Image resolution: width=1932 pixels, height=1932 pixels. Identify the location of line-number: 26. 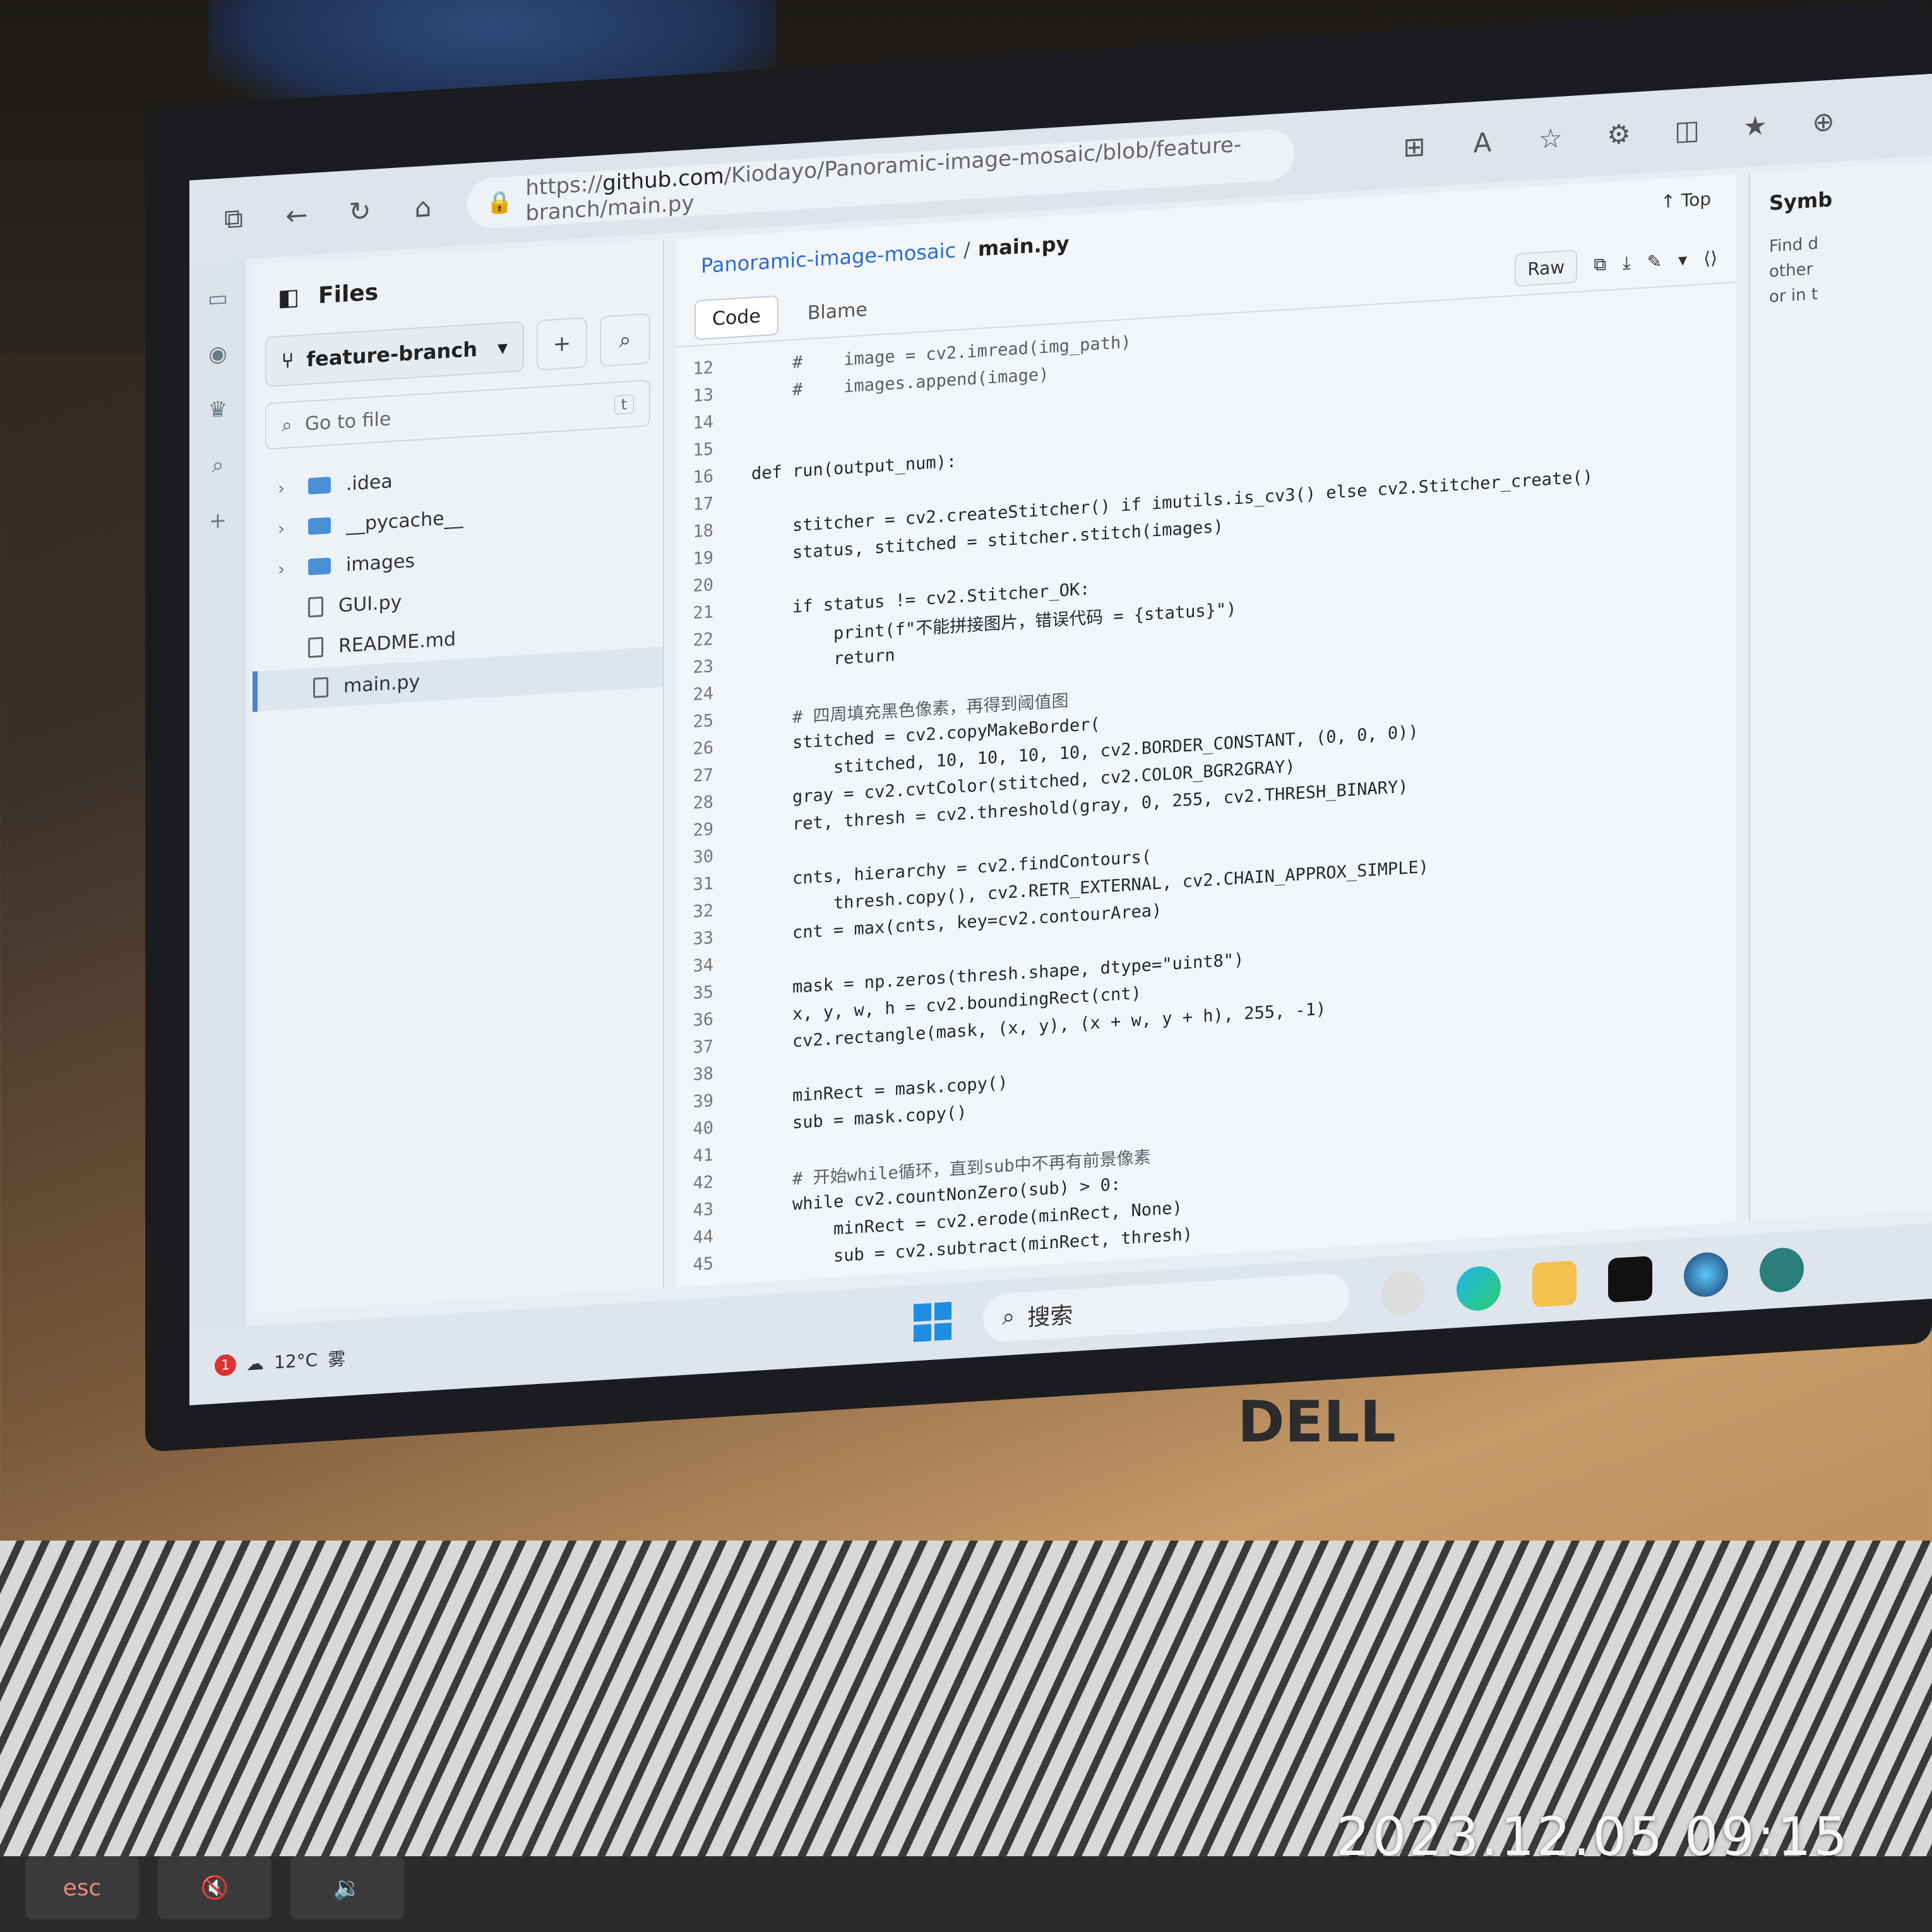
(703, 748).